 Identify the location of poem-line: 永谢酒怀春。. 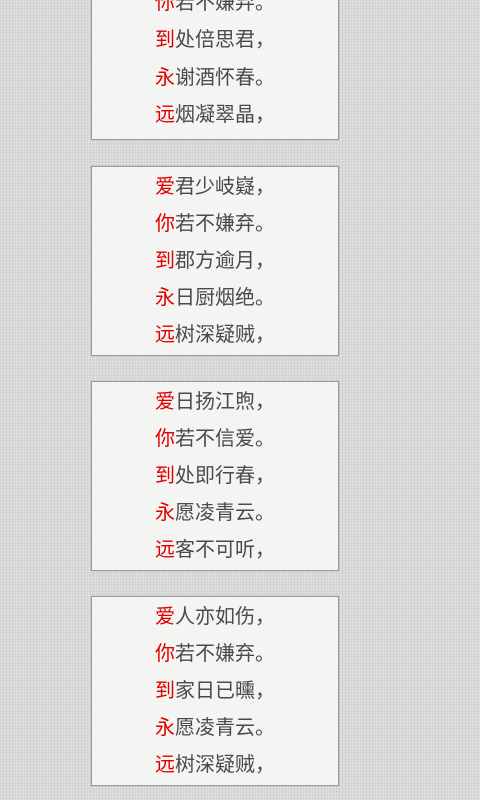
(215, 77).